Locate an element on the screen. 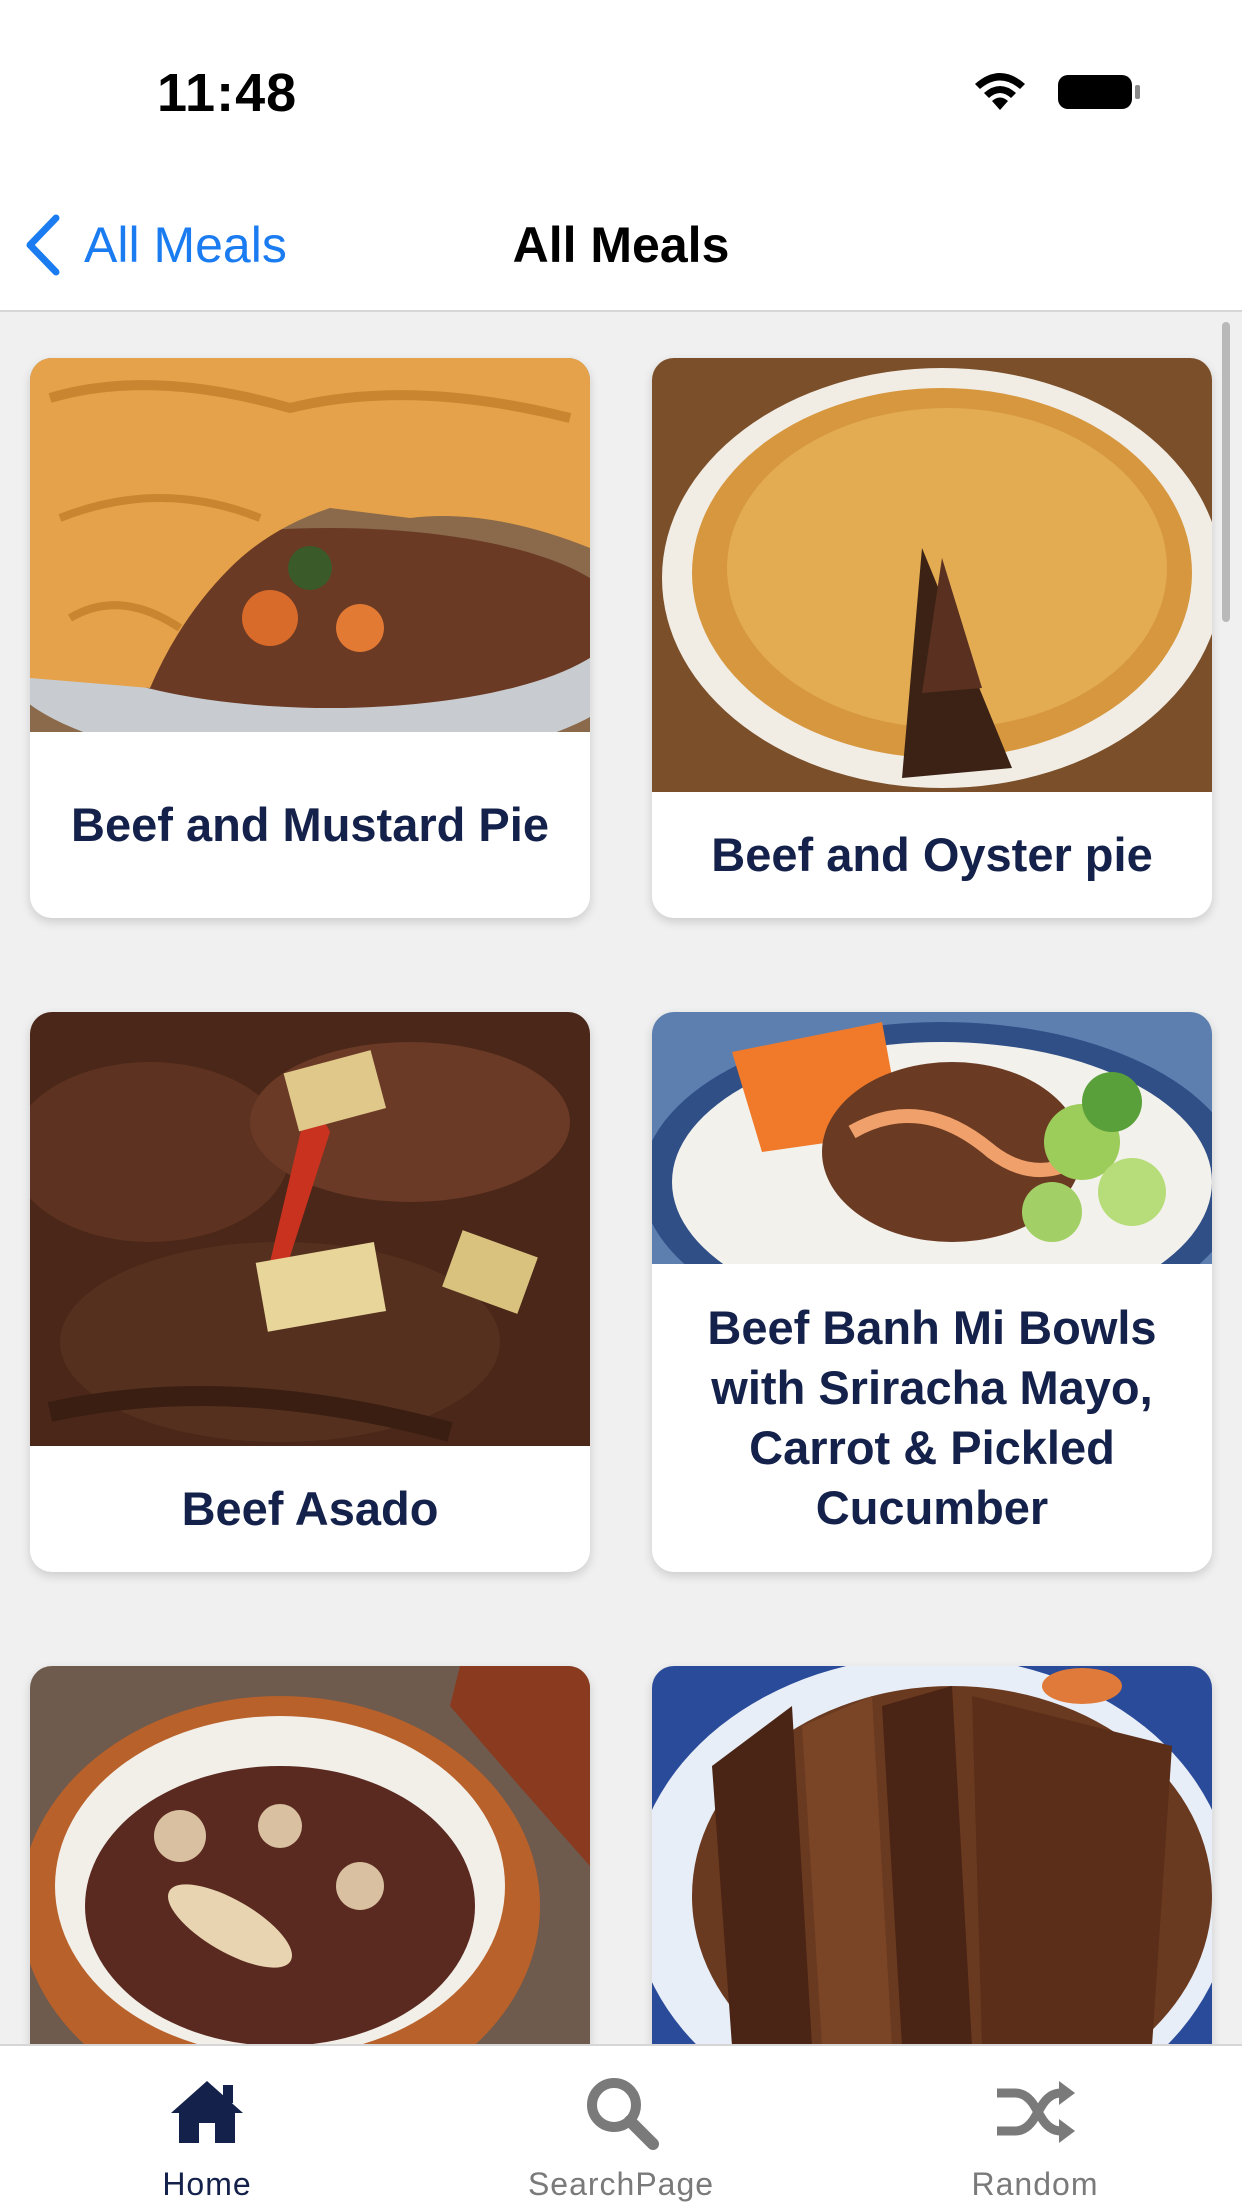  tab-home: Home is located at coordinates (207, 2128).